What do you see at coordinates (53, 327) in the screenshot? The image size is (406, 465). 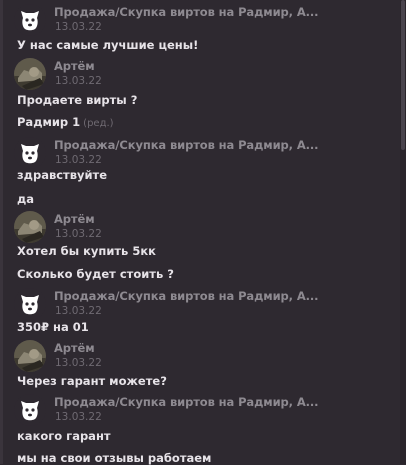 I see `message-text: 350₽ на 01` at bounding box center [53, 327].